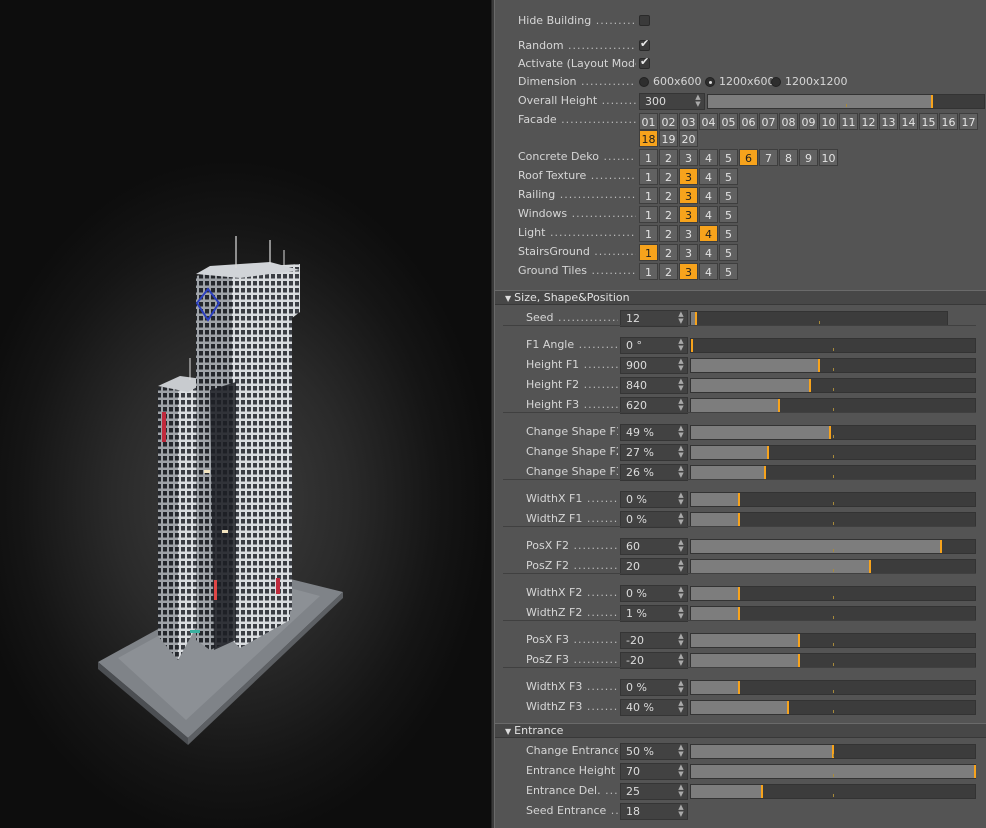  What do you see at coordinates (681, 519) in the screenshot?
I see `widthz-f1-spinner-icon: ▲ ▼` at bounding box center [681, 519].